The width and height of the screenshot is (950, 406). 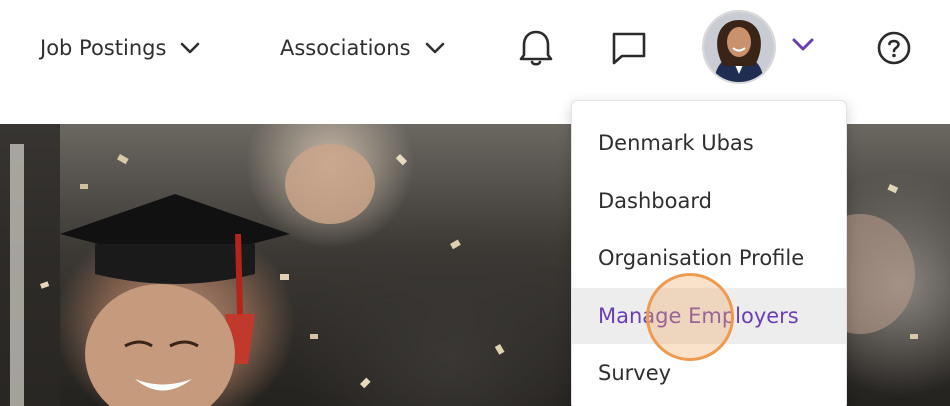 What do you see at coordinates (709, 201) in the screenshot?
I see `menu-item-dashboard: Dashboard` at bounding box center [709, 201].